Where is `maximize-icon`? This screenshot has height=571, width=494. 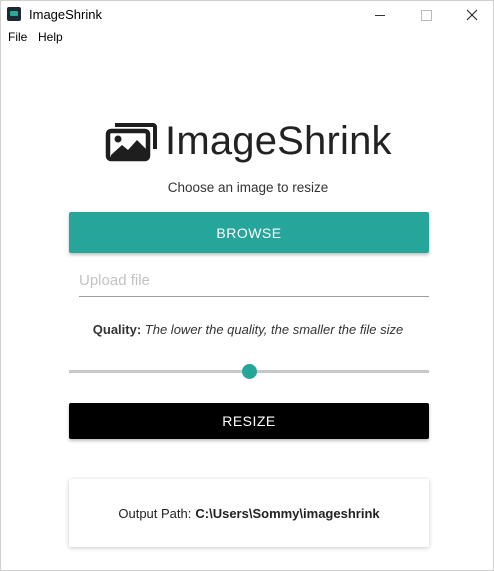
maximize-icon is located at coordinates (426, 15).